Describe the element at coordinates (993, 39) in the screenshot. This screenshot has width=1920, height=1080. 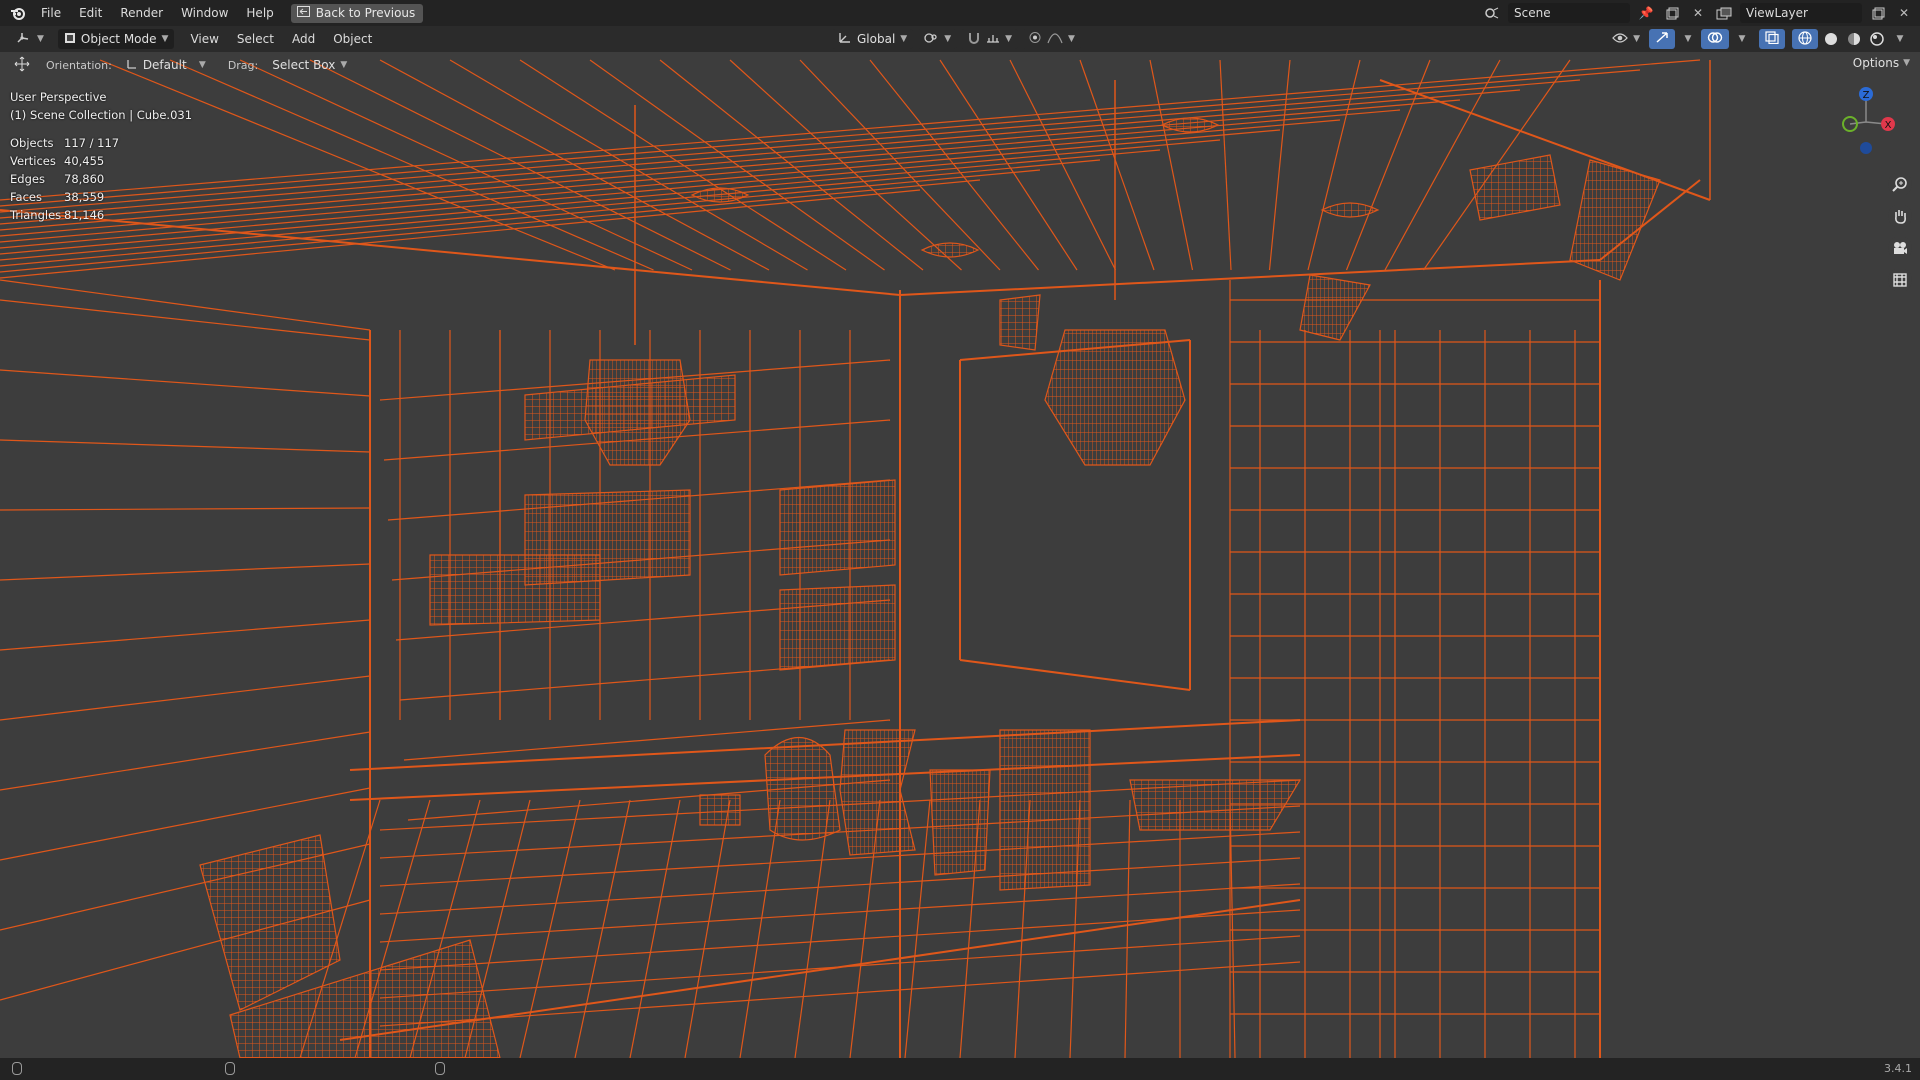
I see `snap-increment-icon` at that location.